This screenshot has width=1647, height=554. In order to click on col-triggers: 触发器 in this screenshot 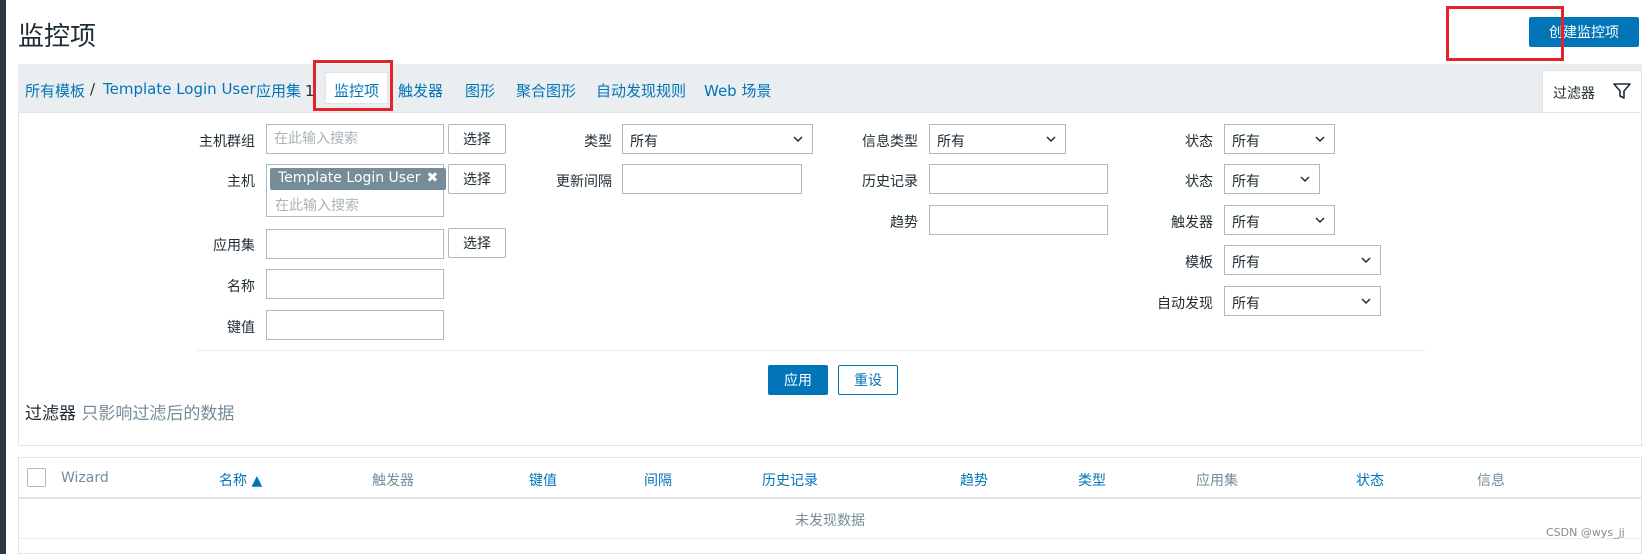, I will do `click(393, 481)`.